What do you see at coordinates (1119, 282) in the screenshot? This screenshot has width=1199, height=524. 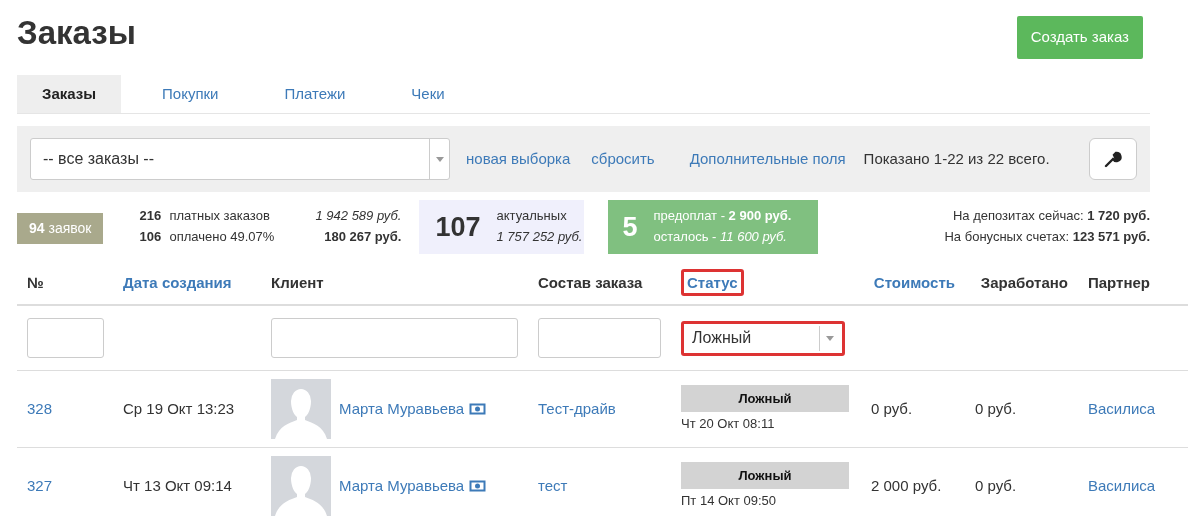 I see `column-header: Партнер` at bounding box center [1119, 282].